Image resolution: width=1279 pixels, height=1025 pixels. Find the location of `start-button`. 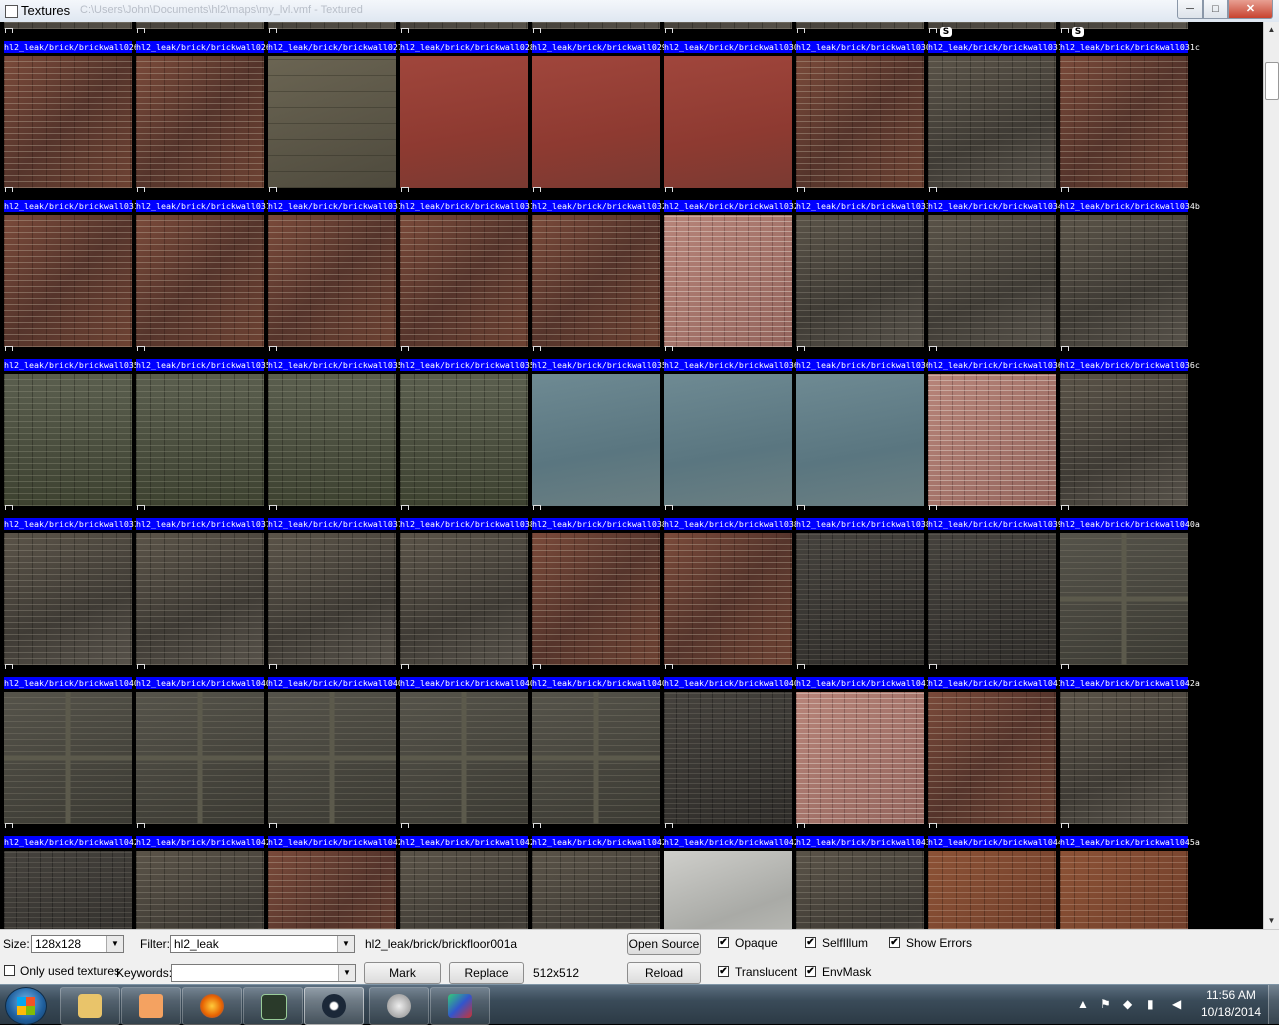

start-button is located at coordinates (26, 1006).